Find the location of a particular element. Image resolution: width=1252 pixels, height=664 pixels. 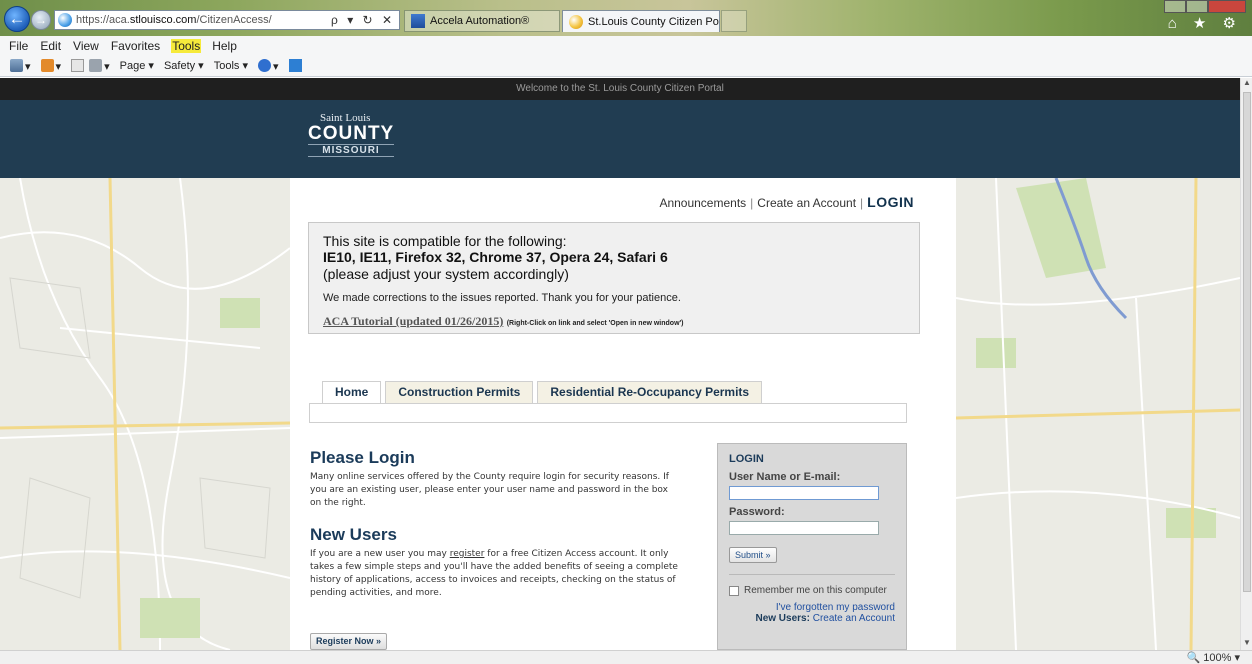

scroll-up-icon: ▲ is located at coordinates (1246, 84).